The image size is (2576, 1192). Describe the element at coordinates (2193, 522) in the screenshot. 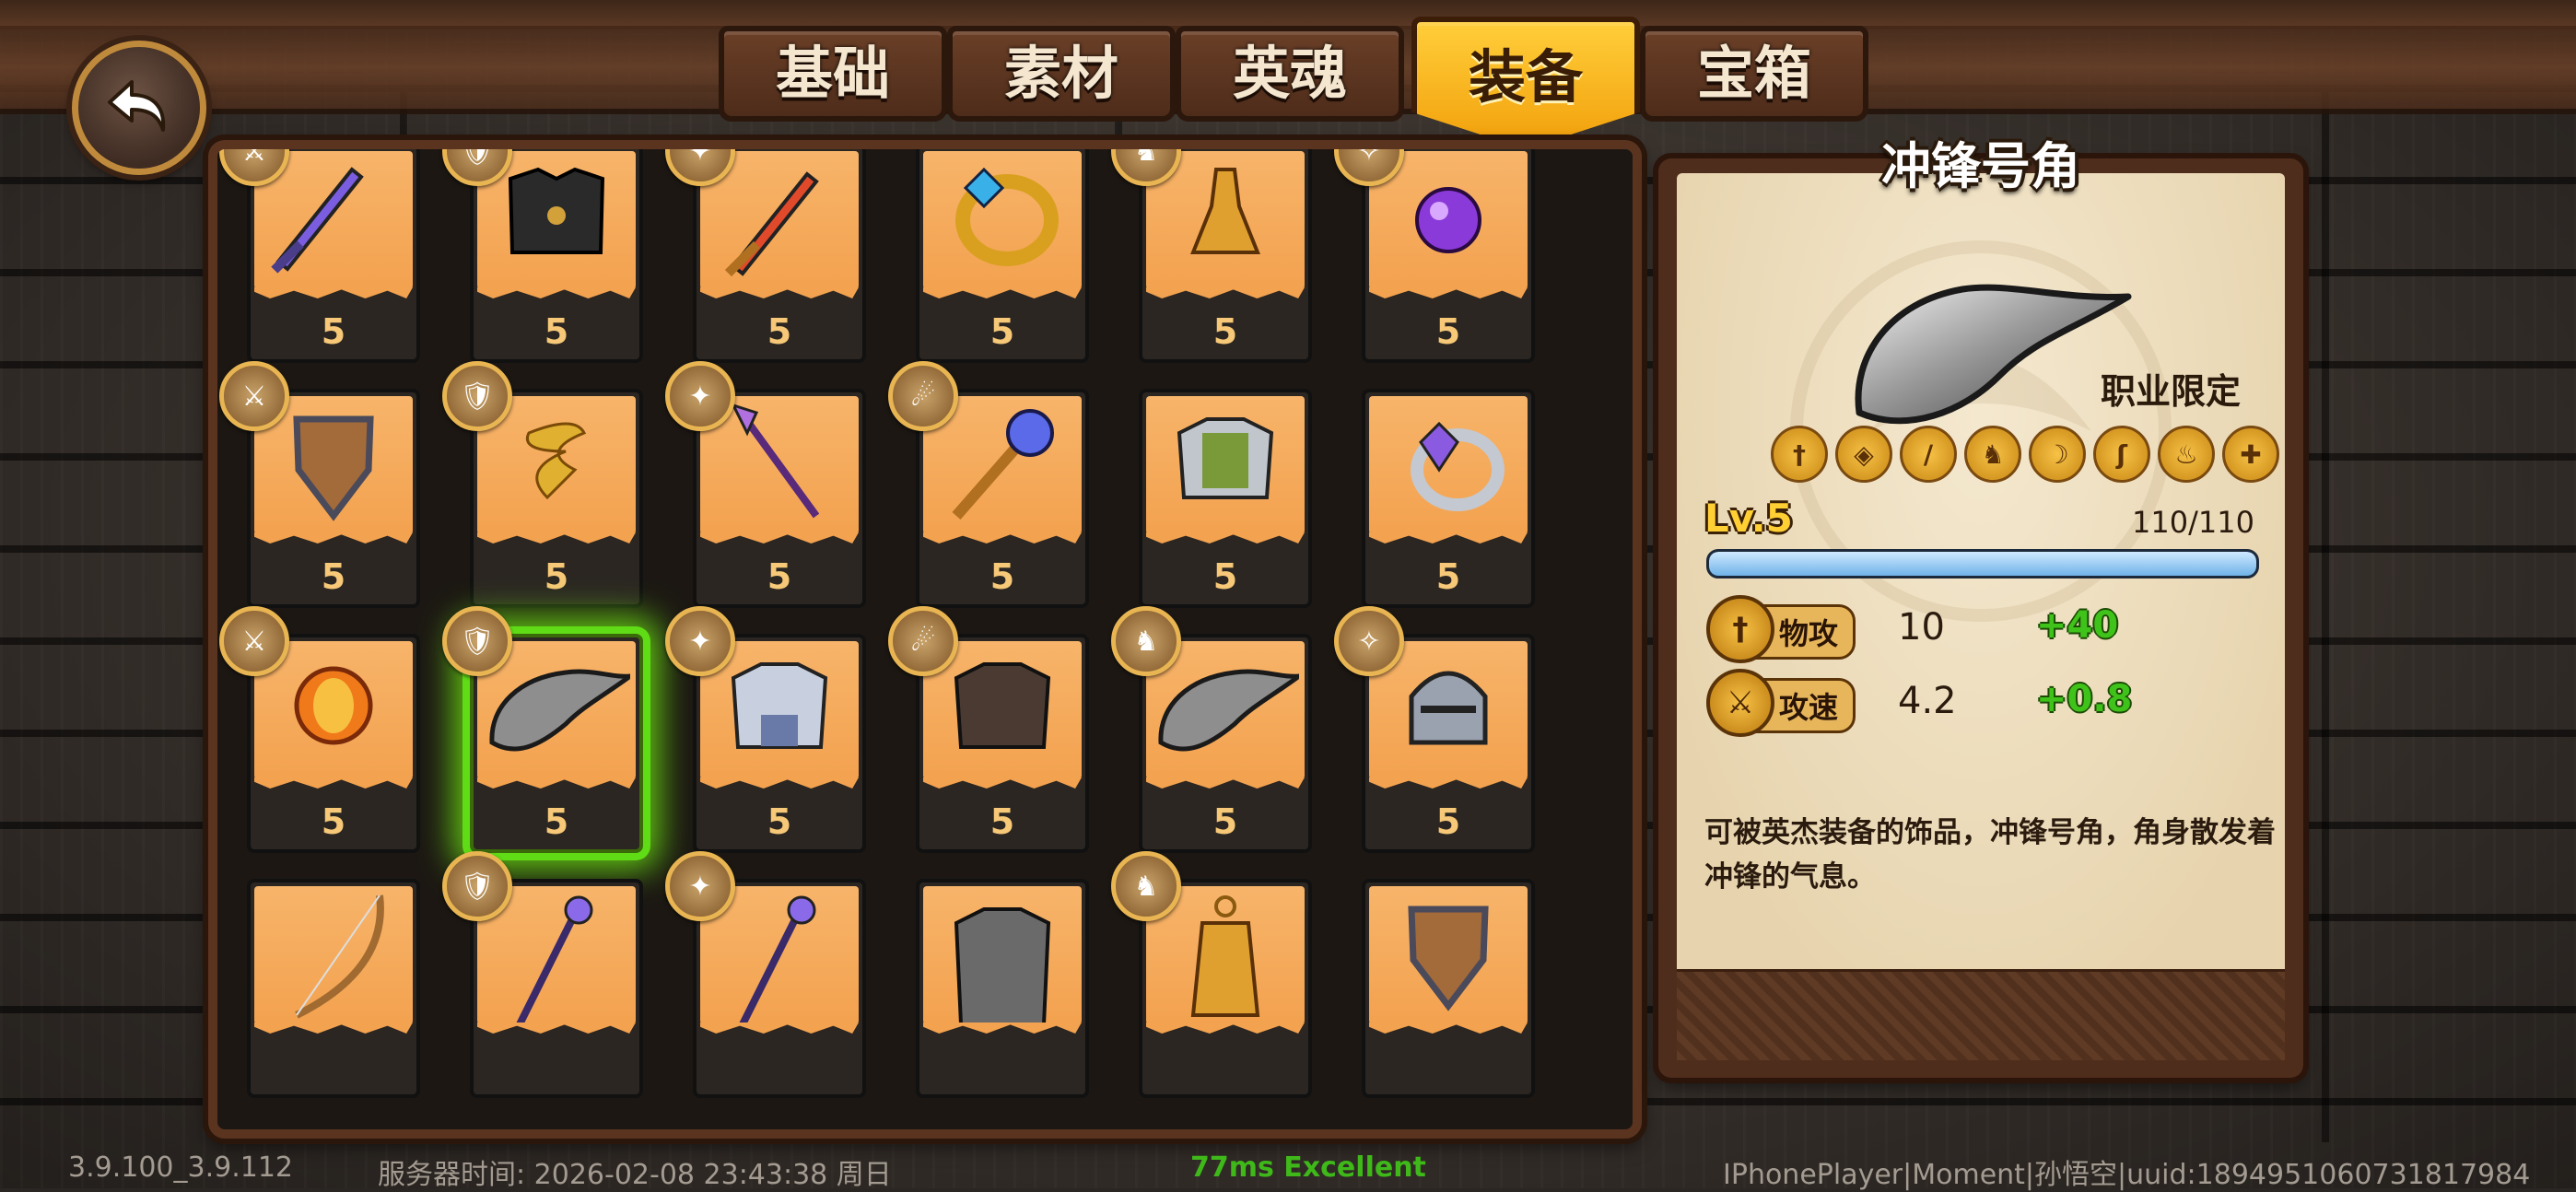

I see `xp-text: 110/110` at that location.